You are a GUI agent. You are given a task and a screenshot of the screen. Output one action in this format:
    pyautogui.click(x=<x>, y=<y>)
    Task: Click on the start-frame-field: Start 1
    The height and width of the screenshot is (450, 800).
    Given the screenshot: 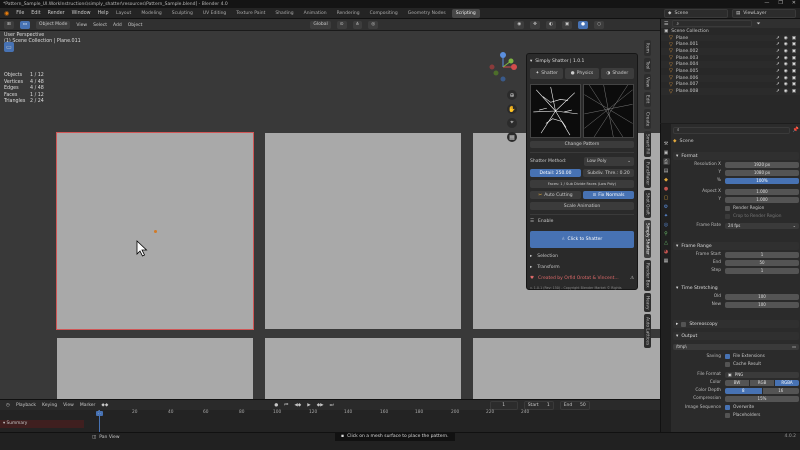 What is the action you would take?
    pyautogui.click(x=538, y=405)
    